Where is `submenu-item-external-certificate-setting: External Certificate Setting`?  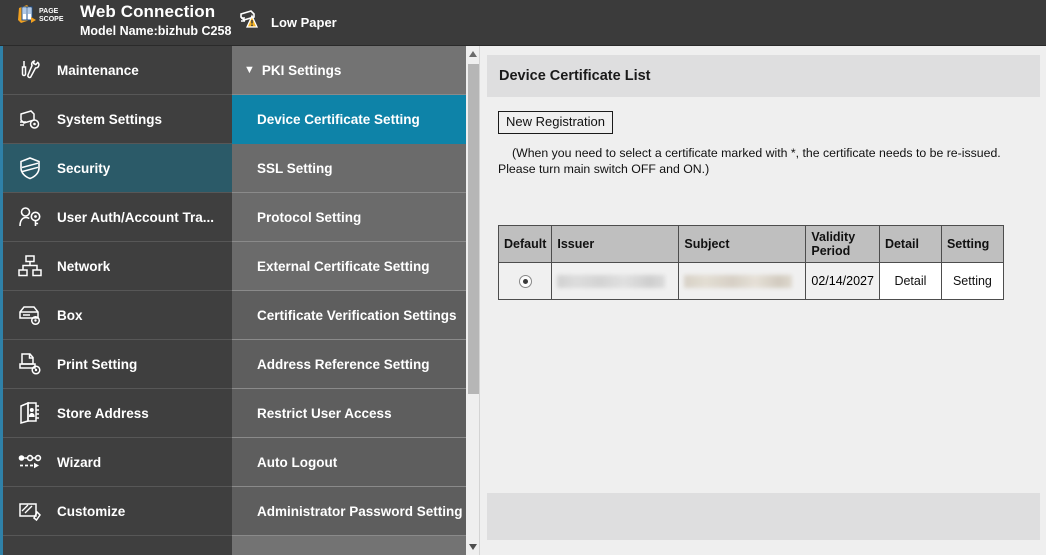
submenu-item-external-certificate-setting: External Certificate Setting is located at coordinates (349, 266).